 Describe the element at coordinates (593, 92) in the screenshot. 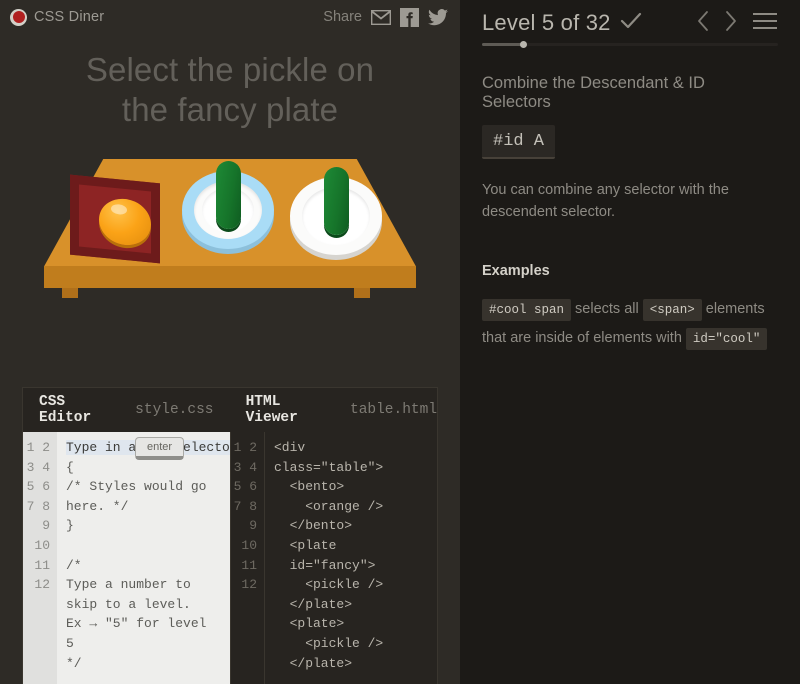

I see `lesson-heading: Combine the Descendant & ID Selectors` at that location.